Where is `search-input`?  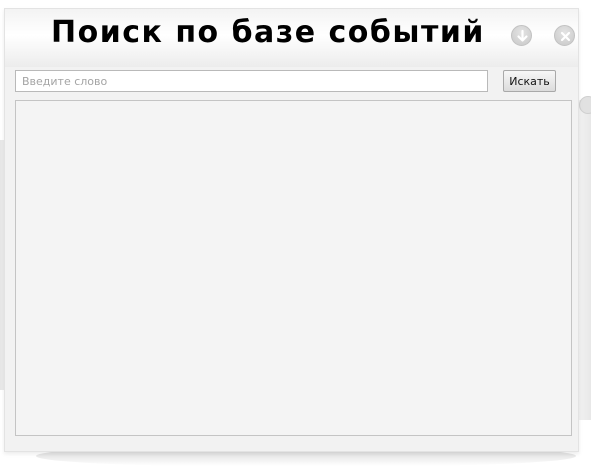 search-input is located at coordinates (251, 81).